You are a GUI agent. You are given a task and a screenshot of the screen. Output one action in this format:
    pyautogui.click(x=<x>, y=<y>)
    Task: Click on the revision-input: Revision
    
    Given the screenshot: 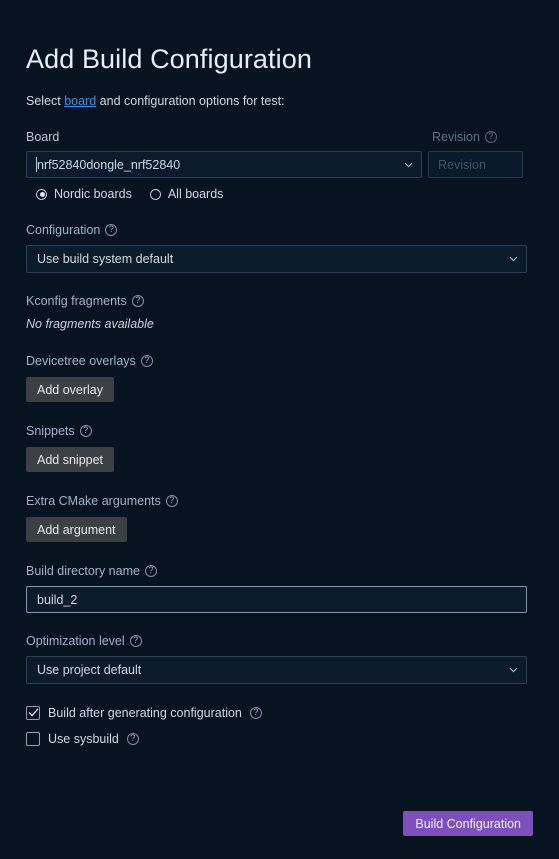 What is the action you would take?
    pyautogui.click(x=475, y=164)
    